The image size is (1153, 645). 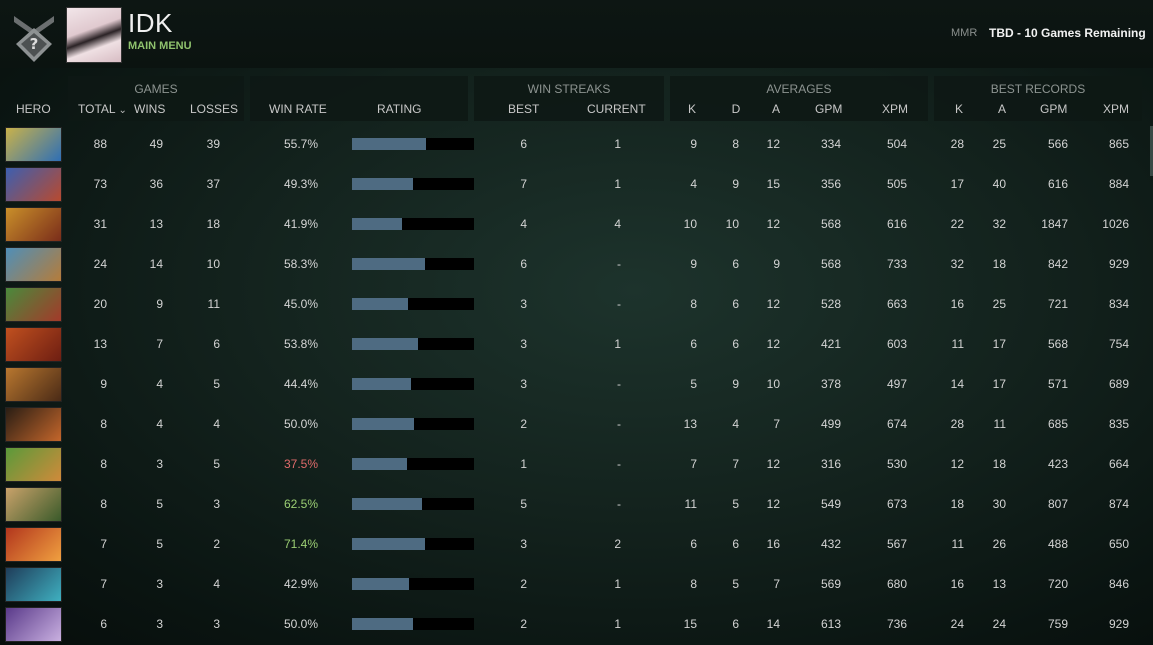 What do you see at coordinates (33, 184) in the screenshot?
I see `hero-portrait-2-icon` at bounding box center [33, 184].